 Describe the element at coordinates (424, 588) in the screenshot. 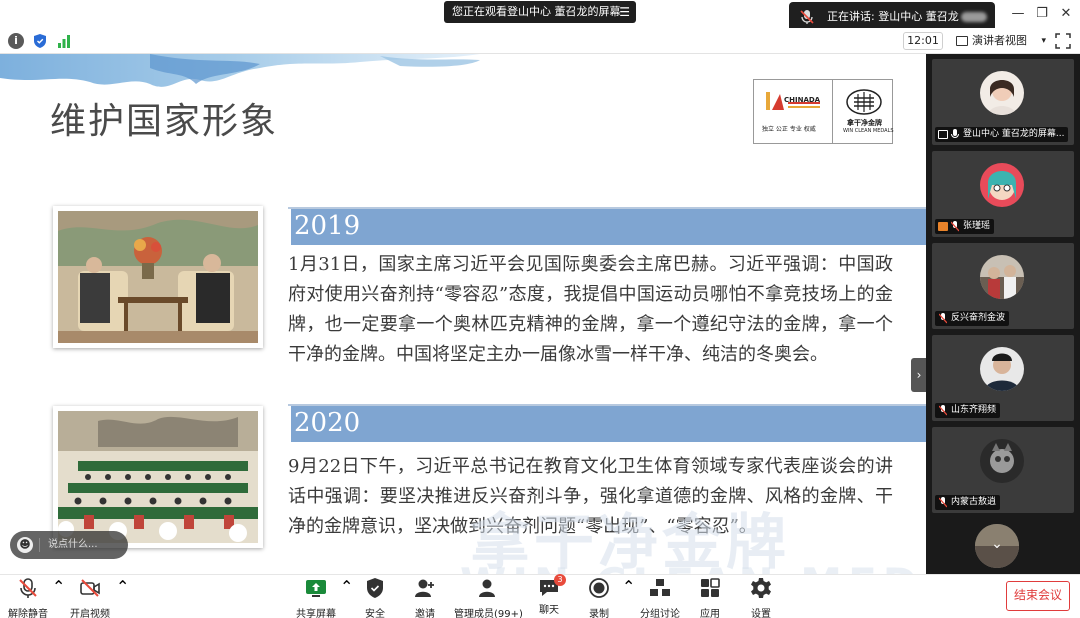

I see `add-user-icon` at that location.